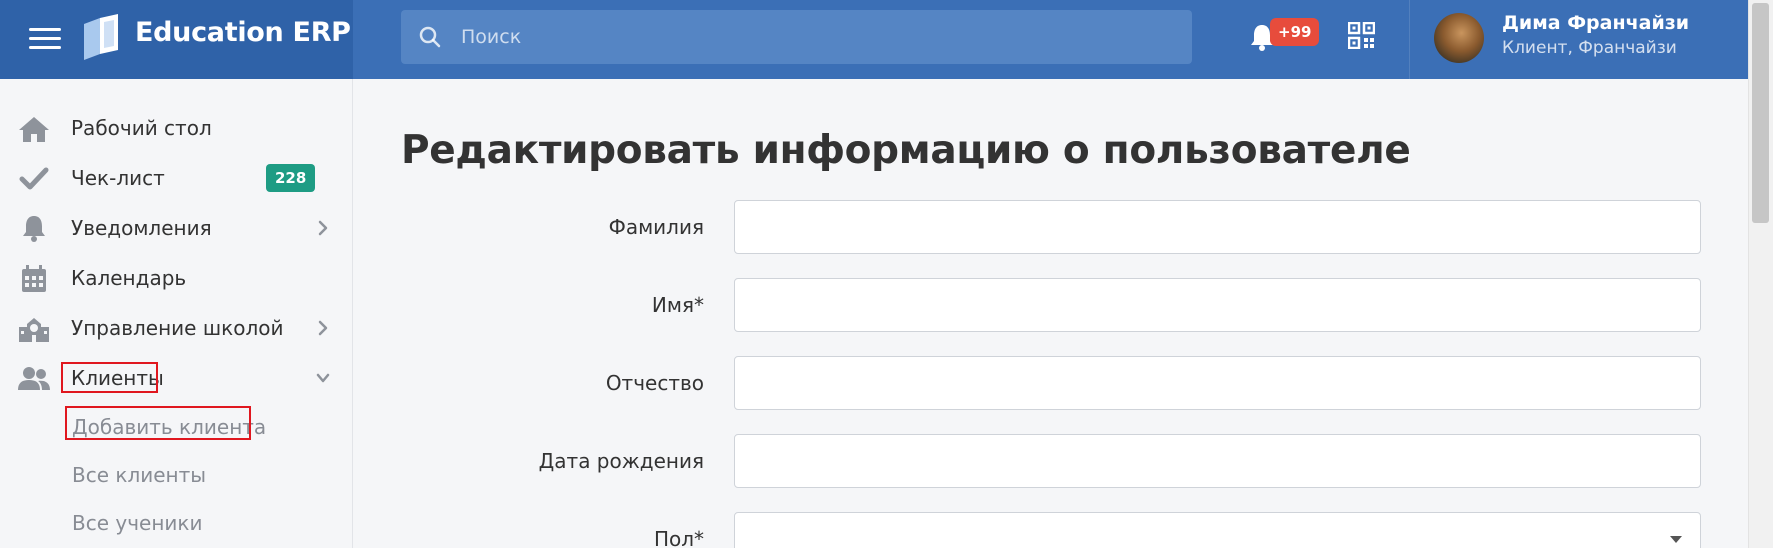 The height and width of the screenshot is (548, 1773). I want to click on search-bar, so click(796, 37).